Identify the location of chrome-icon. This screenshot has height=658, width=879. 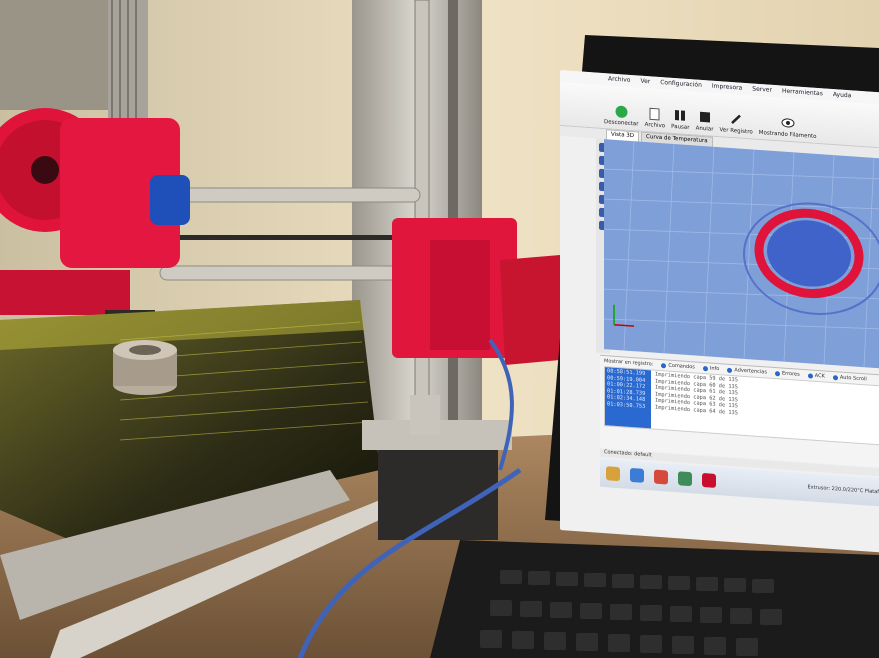
(661, 477).